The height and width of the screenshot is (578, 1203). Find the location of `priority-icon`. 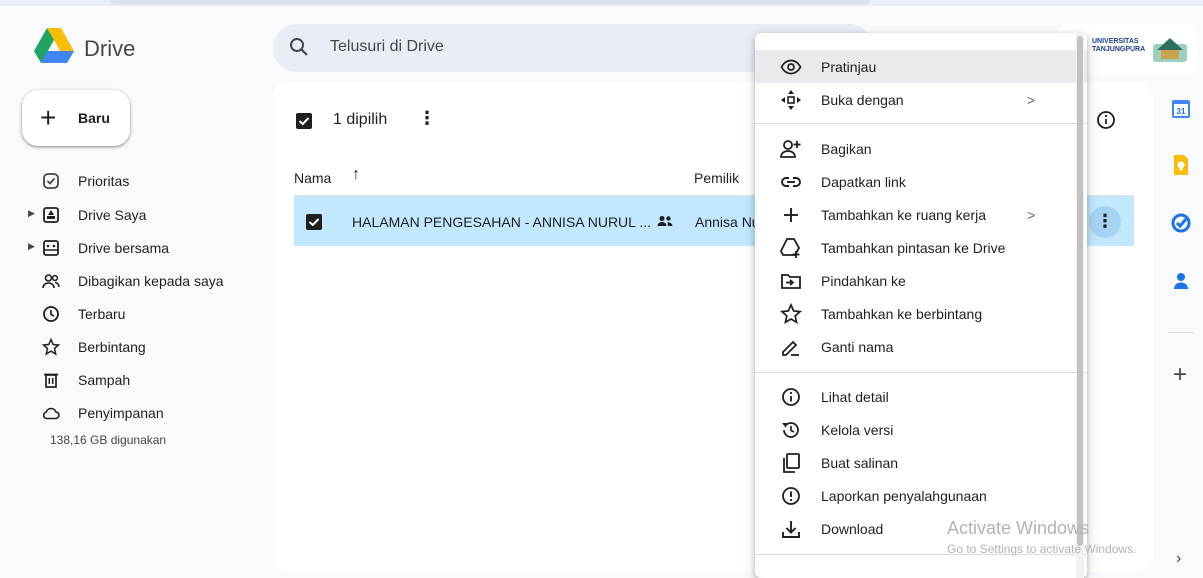

priority-icon is located at coordinates (51, 181).